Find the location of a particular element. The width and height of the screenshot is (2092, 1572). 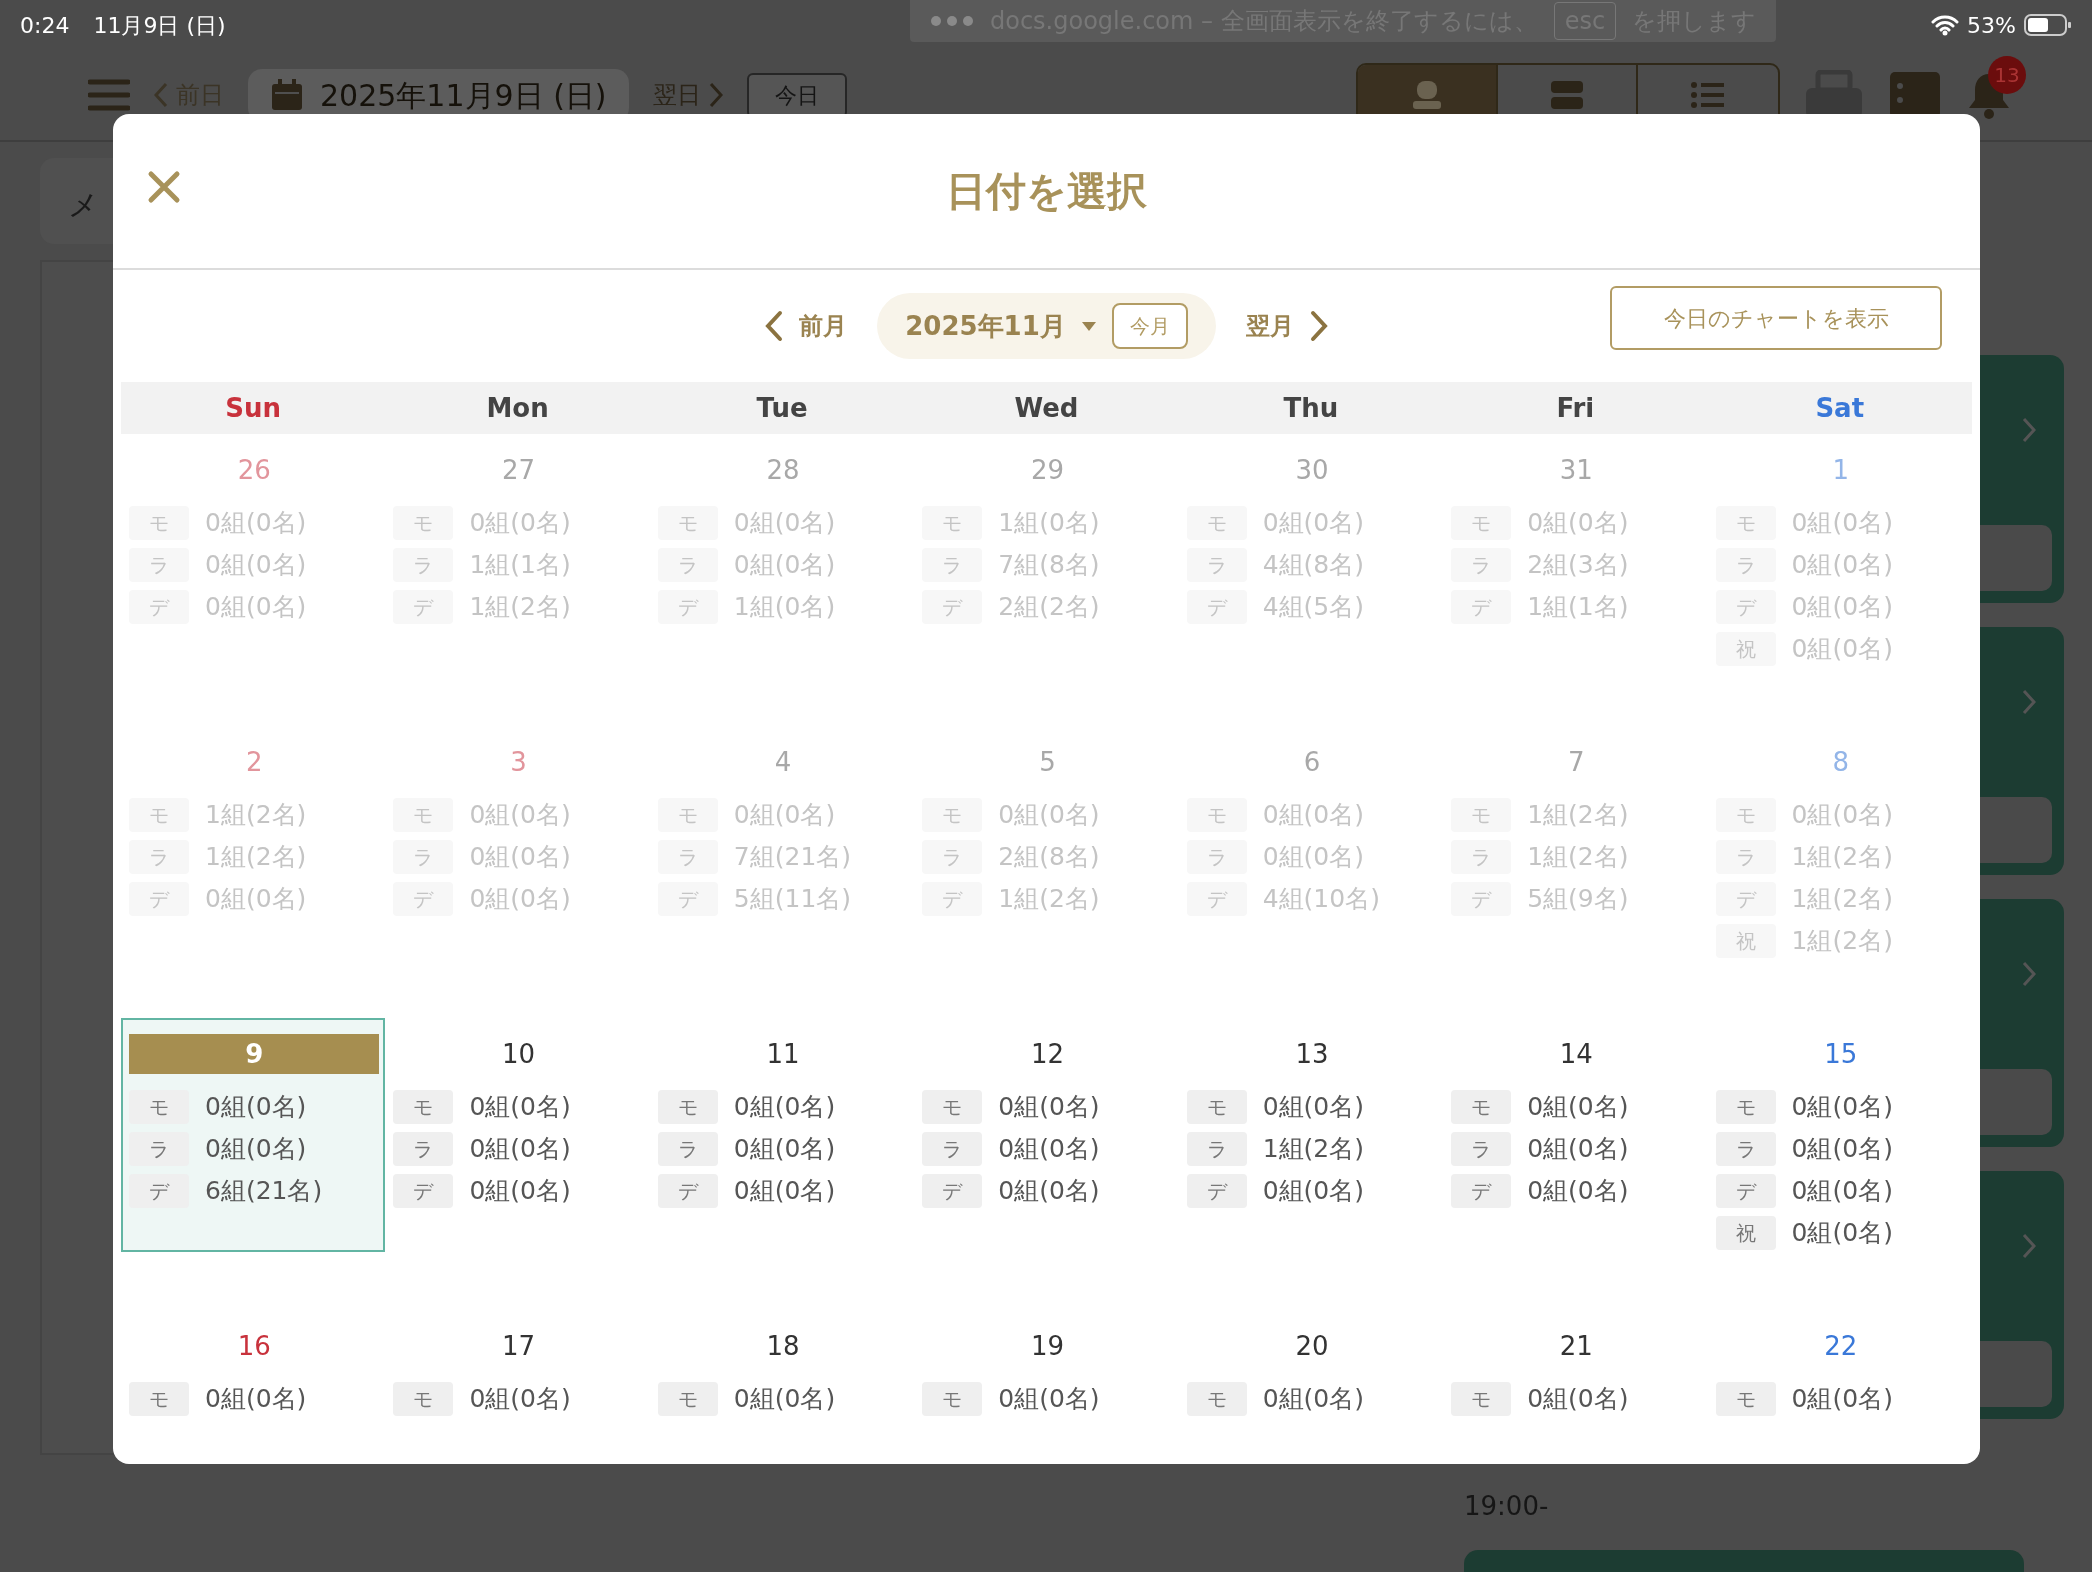

day-number: 26 is located at coordinates (254, 470).